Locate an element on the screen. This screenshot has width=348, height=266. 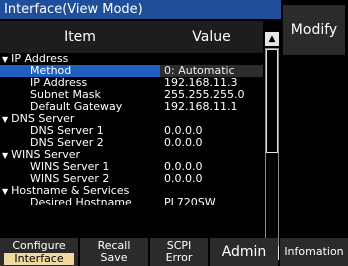
tree-item-row: Desired Hostname PL720SW is located at coordinates (131, 201).